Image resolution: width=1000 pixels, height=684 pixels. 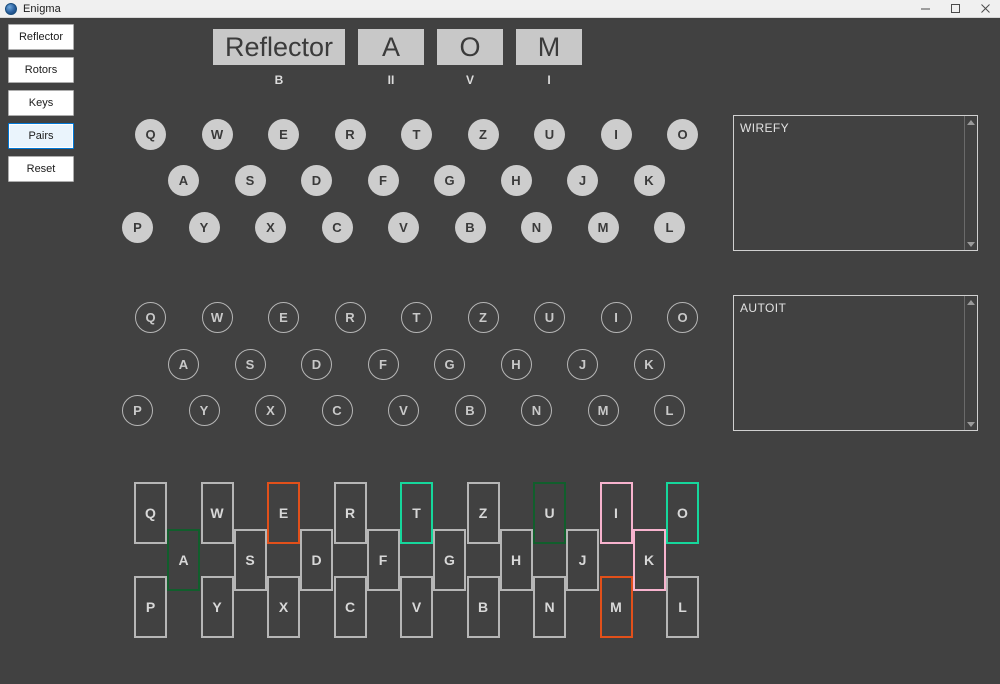 I want to click on lamp-b: B, so click(x=470, y=411).